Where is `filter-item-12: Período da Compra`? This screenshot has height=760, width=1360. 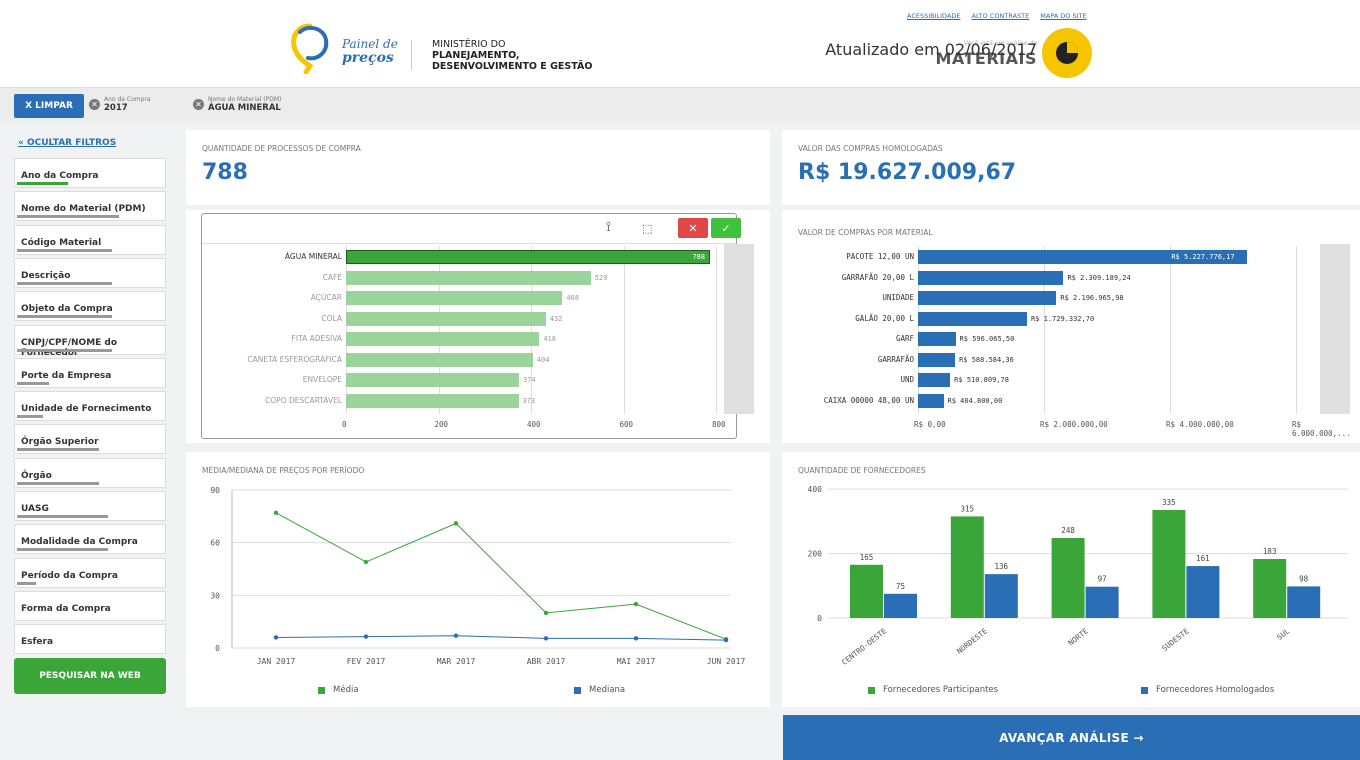 filter-item-12: Período da Compra is located at coordinates (90, 572).